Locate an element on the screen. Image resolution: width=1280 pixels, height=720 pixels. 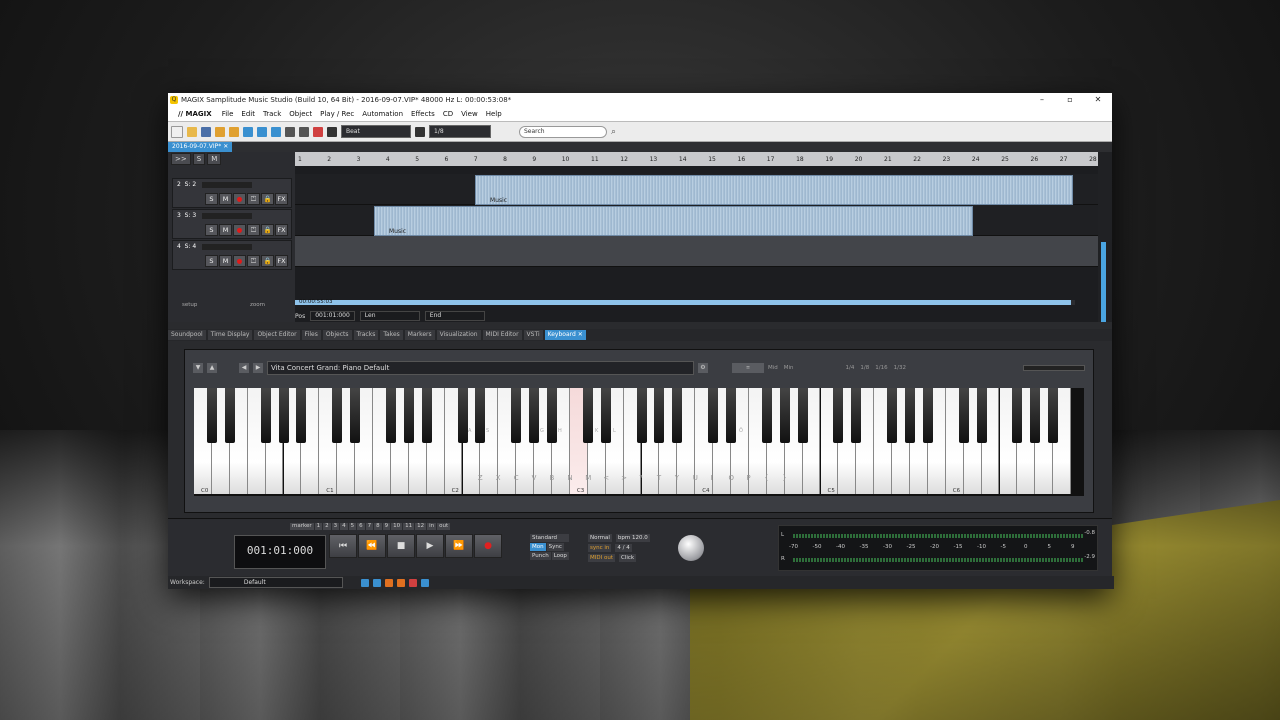
track-4: 4 S: 4 S M ● ⏍ 🔒 FX is located at coordinates (232, 255).